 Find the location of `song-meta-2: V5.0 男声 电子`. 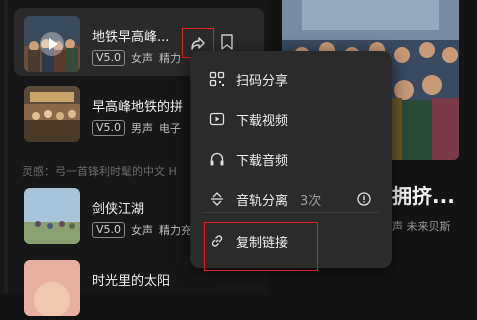

song-meta-2: V5.0 男声 电子 is located at coordinates (136, 128).